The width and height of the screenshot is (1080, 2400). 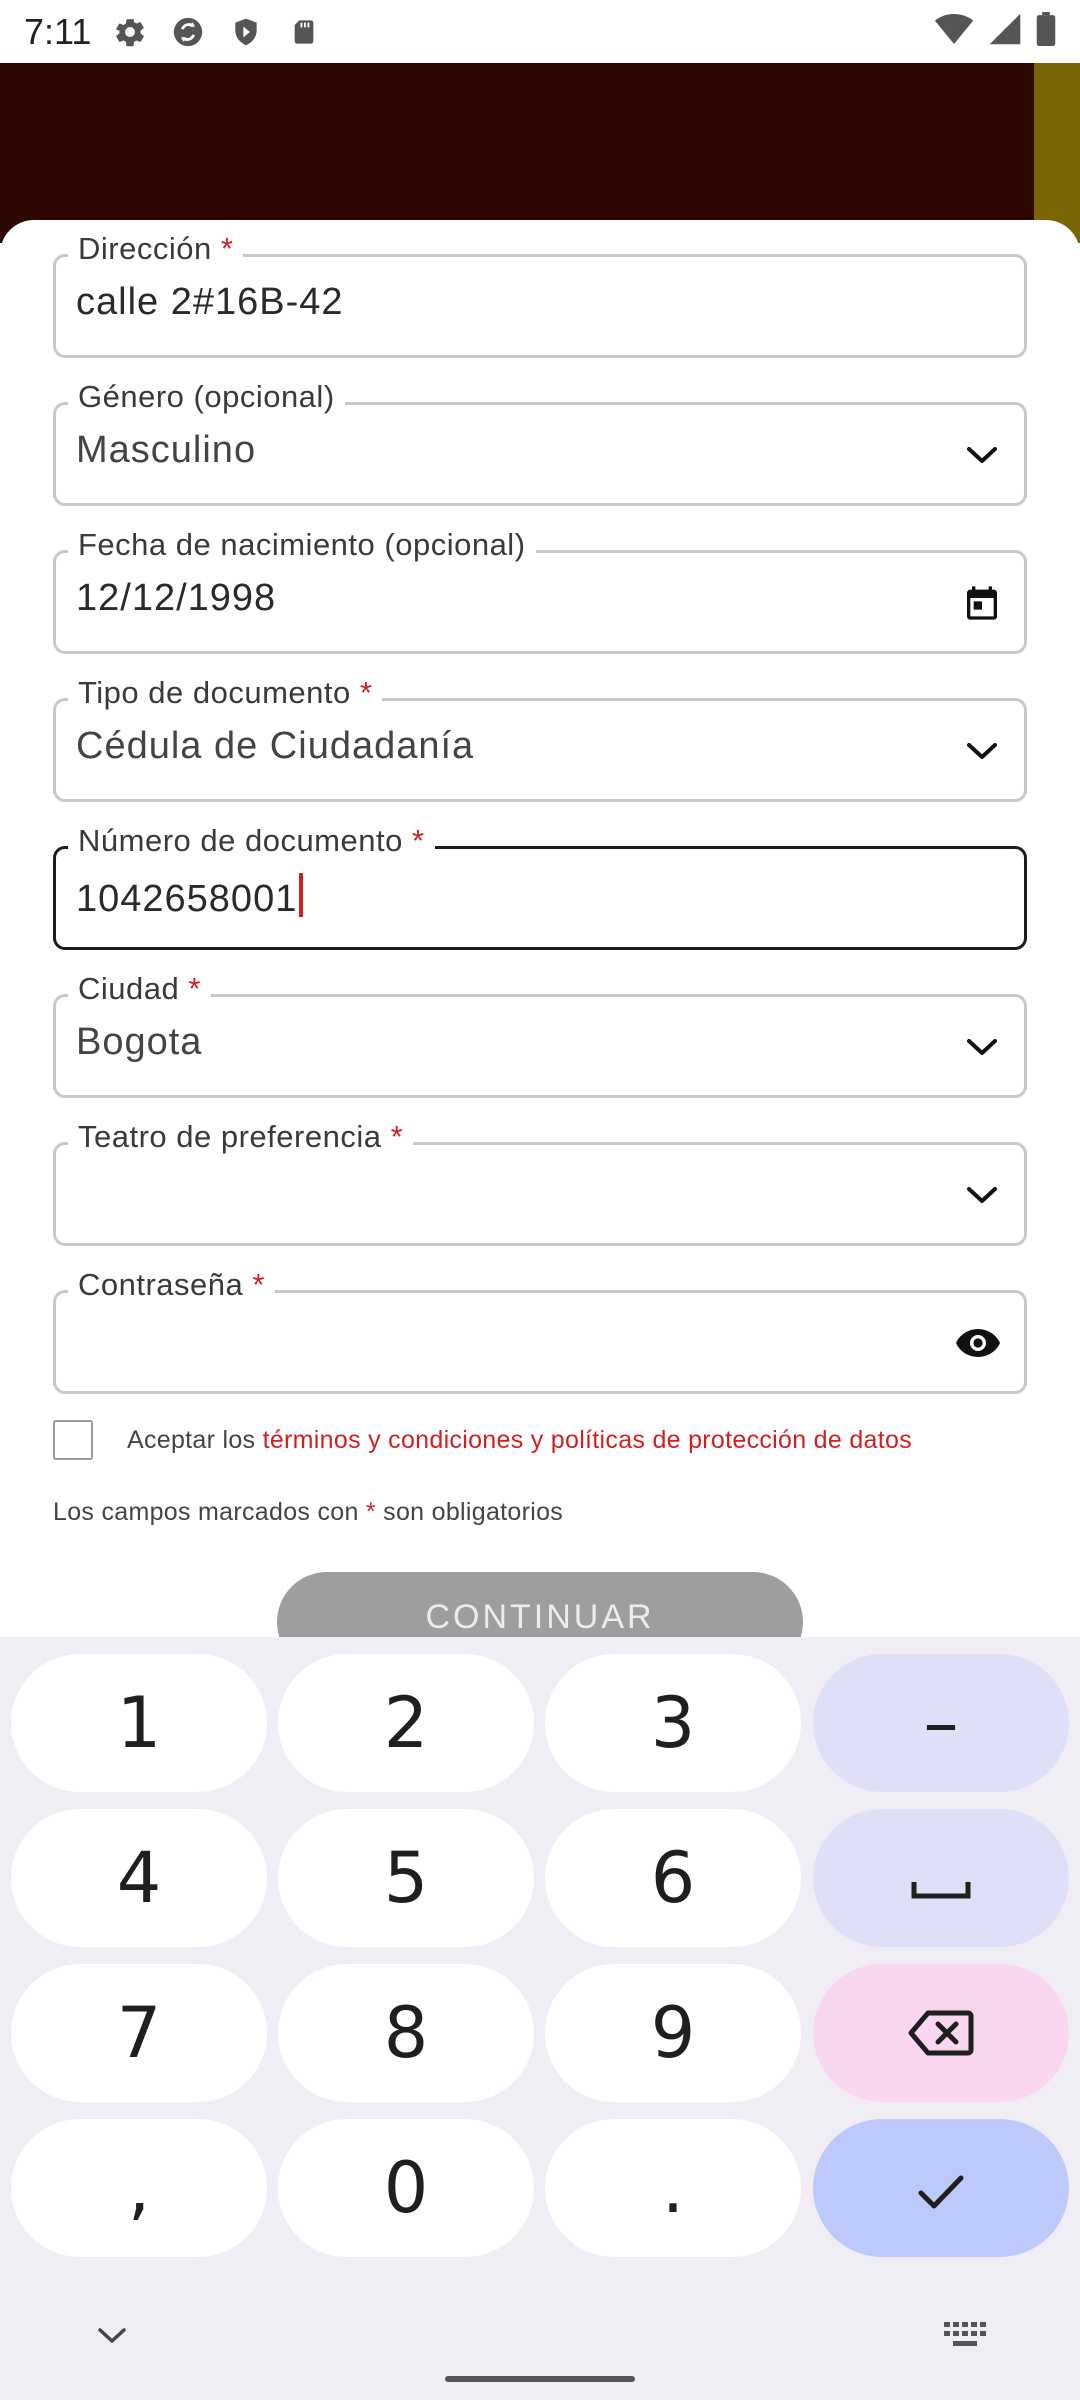 I want to click on key-backspace, so click(x=941, y=2033).